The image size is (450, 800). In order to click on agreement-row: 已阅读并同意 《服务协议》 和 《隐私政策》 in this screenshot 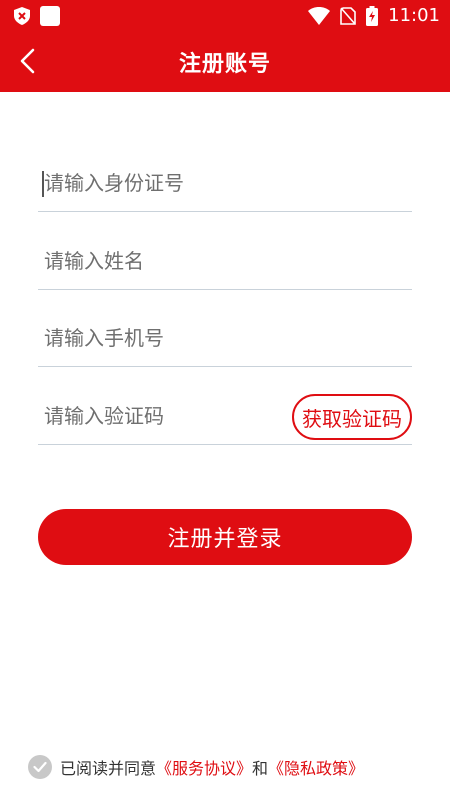, I will do `click(233, 767)`.